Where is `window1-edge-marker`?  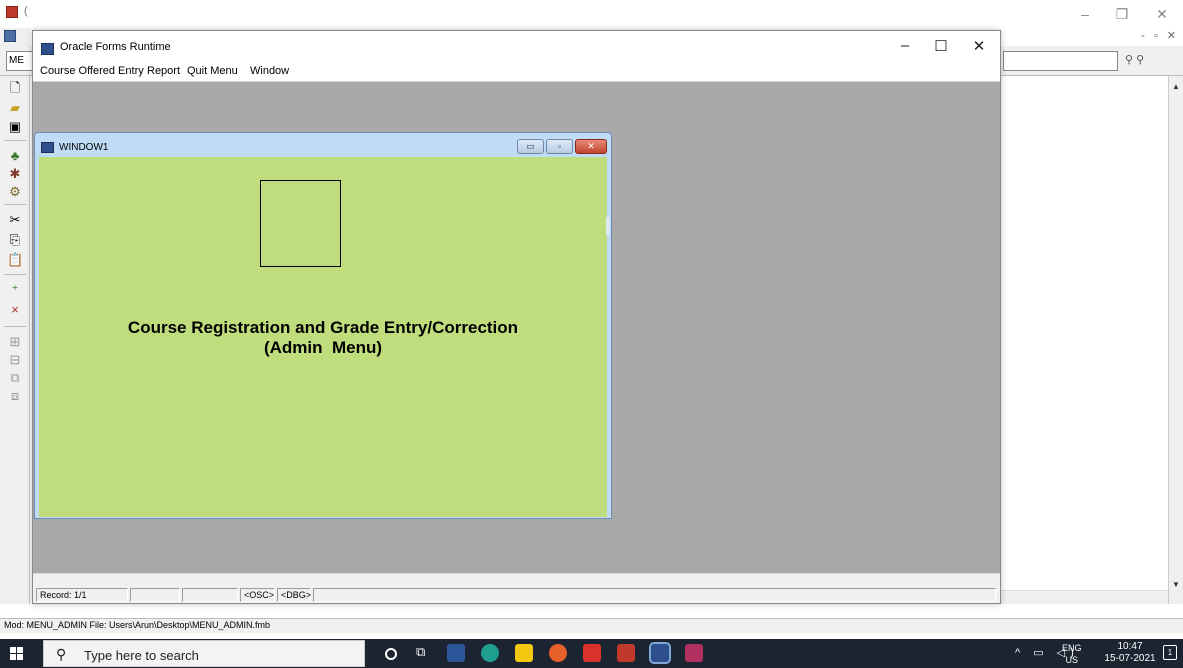 window1-edge-marker is located at coordinates (608, 226).